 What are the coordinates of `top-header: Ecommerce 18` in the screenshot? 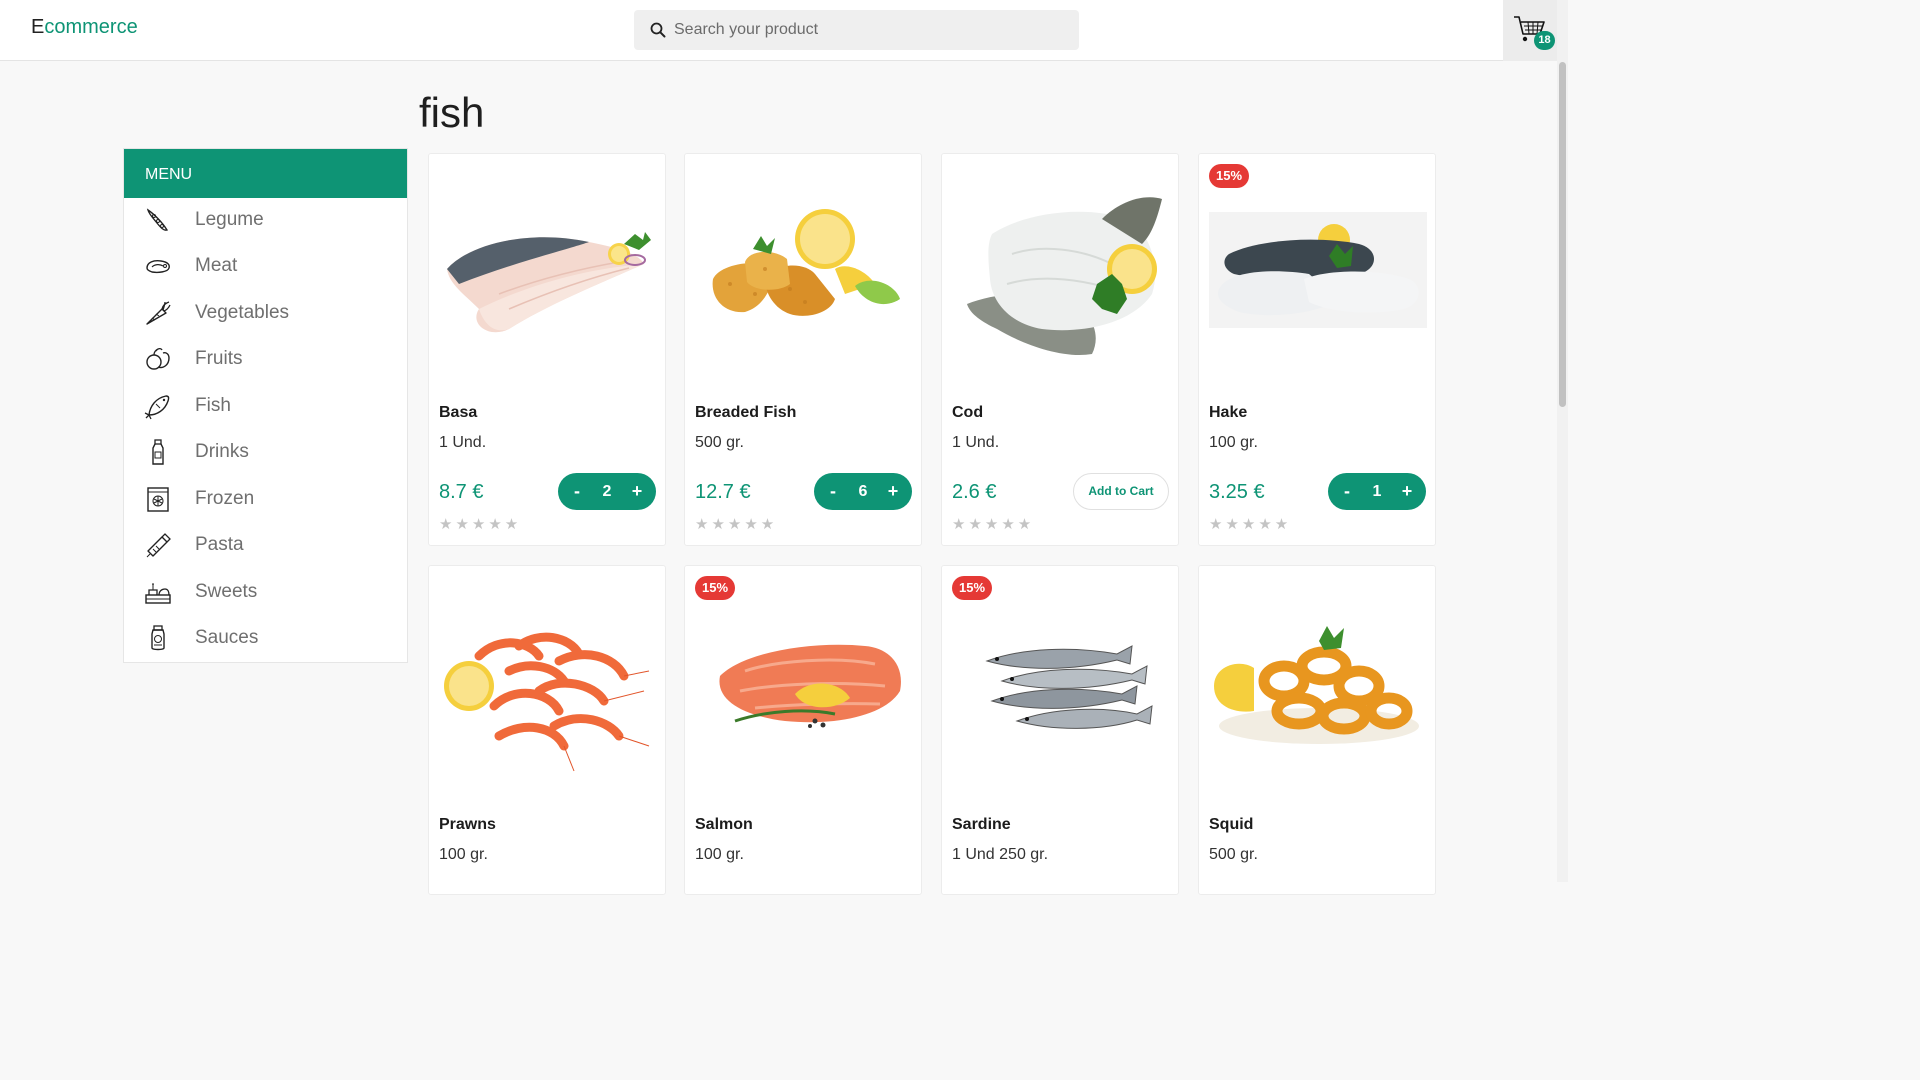 It's located at (784, 30).